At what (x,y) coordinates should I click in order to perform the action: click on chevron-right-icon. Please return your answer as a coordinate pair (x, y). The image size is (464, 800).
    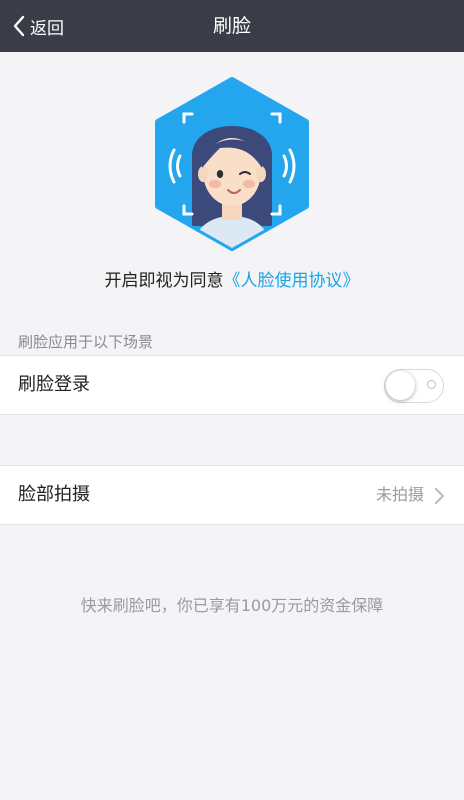
    Looking at the image, I should click on (439, 496).